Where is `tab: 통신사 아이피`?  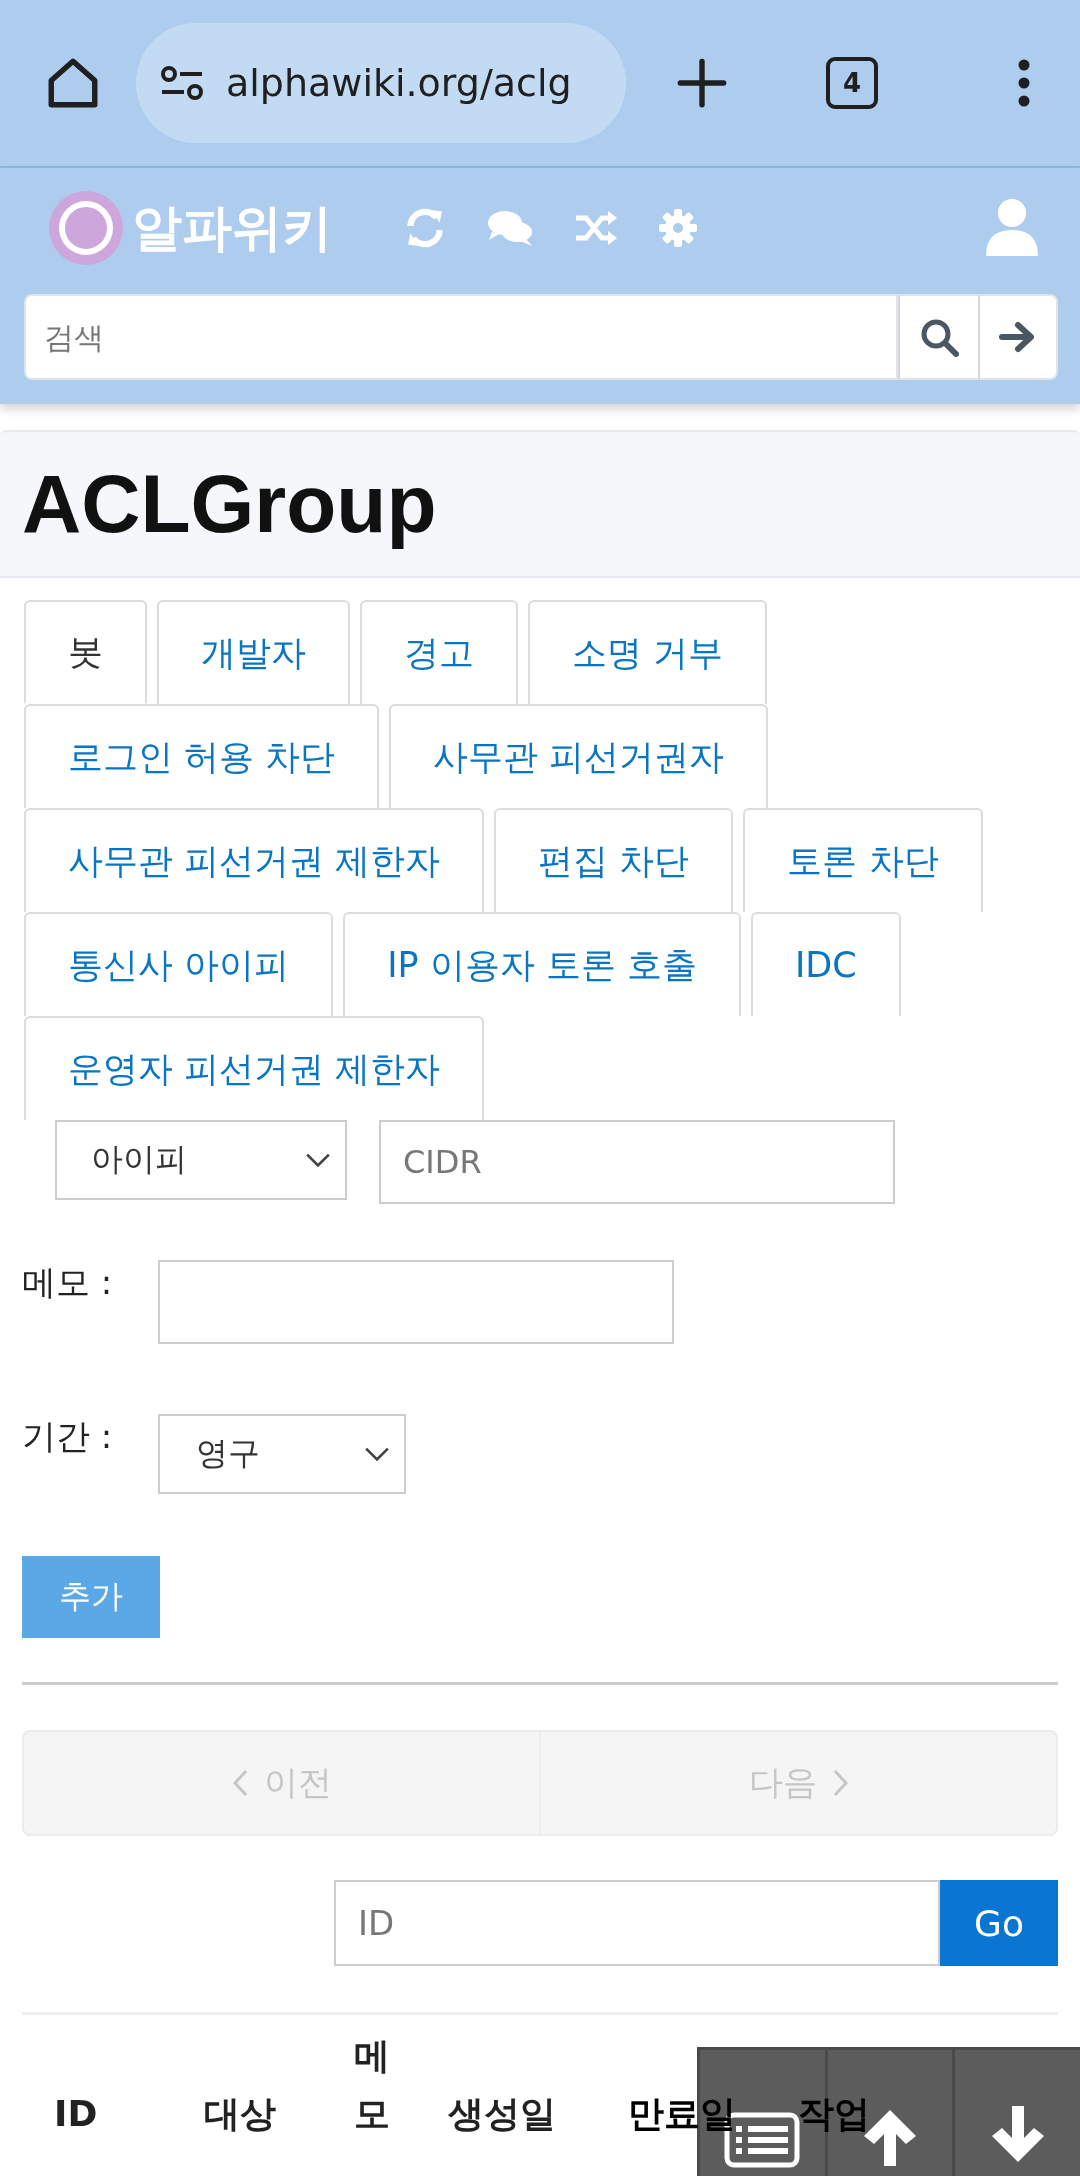 tab: 통신사 아이피 is located at coordinates (179, 964).